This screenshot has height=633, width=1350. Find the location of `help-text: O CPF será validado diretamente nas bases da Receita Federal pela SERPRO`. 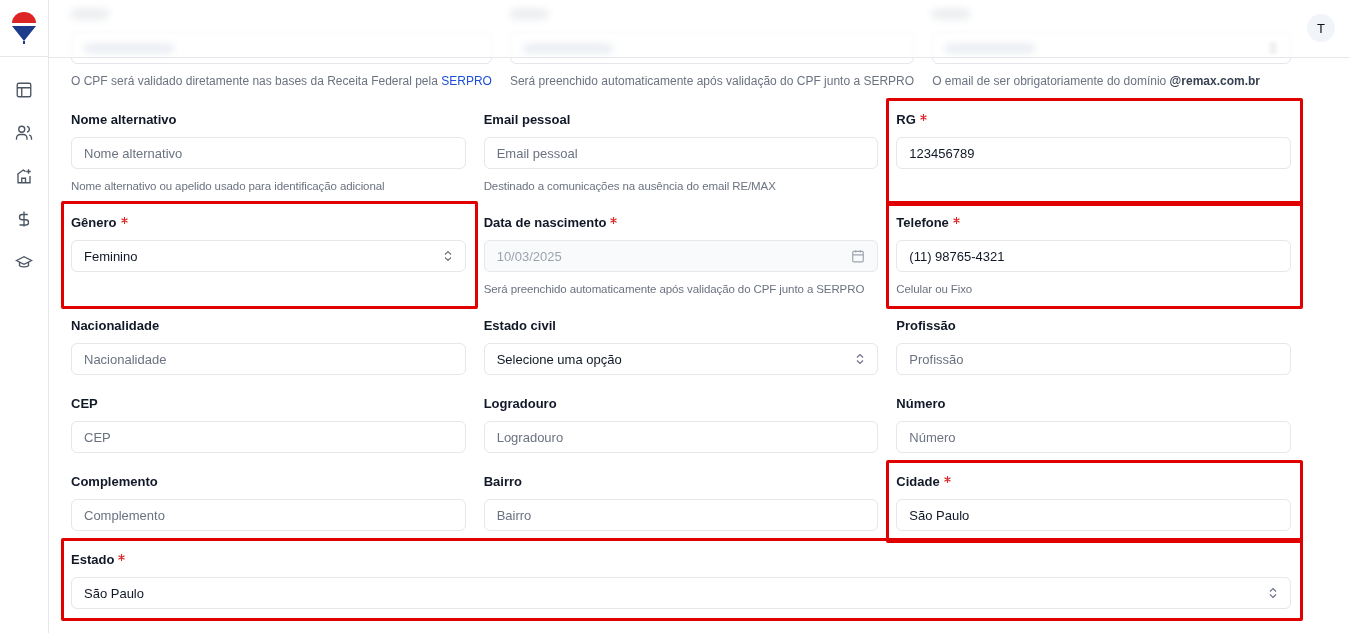

help-text: O CPF será validado diretamente nas bases da Receita Federal pela SERPRO is located at coordinates (281, 81).